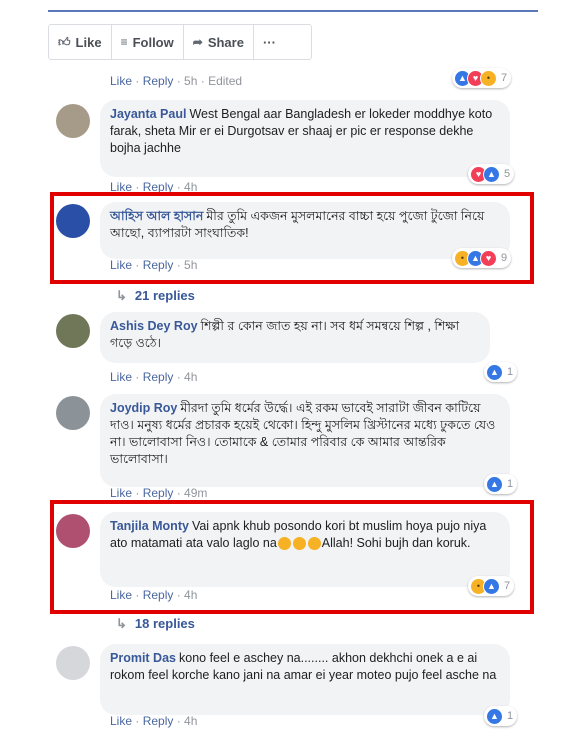  Describe the element at coordinates (143, 658) in the screenshot. I see `comment-author: Promit Das` at that location.